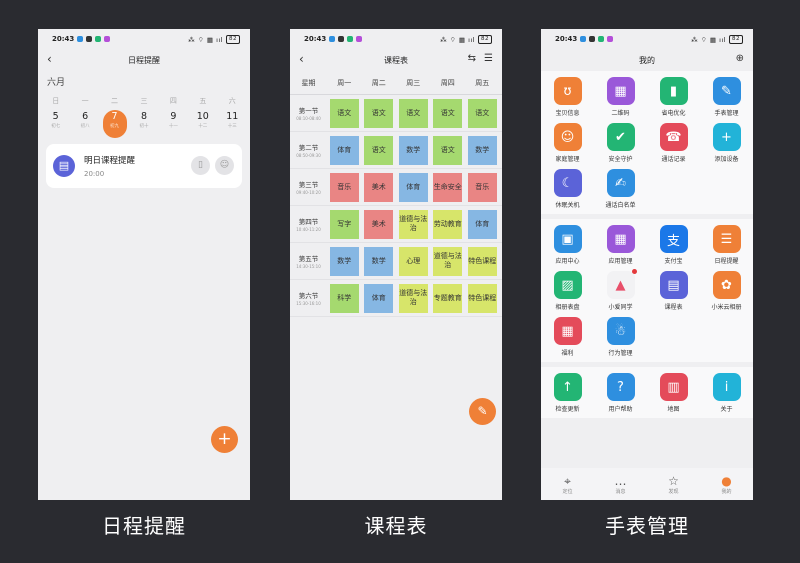  Describe the element at coordinates (200, 165) in the screenshot. I see `watch-icon: ▯` at that location.